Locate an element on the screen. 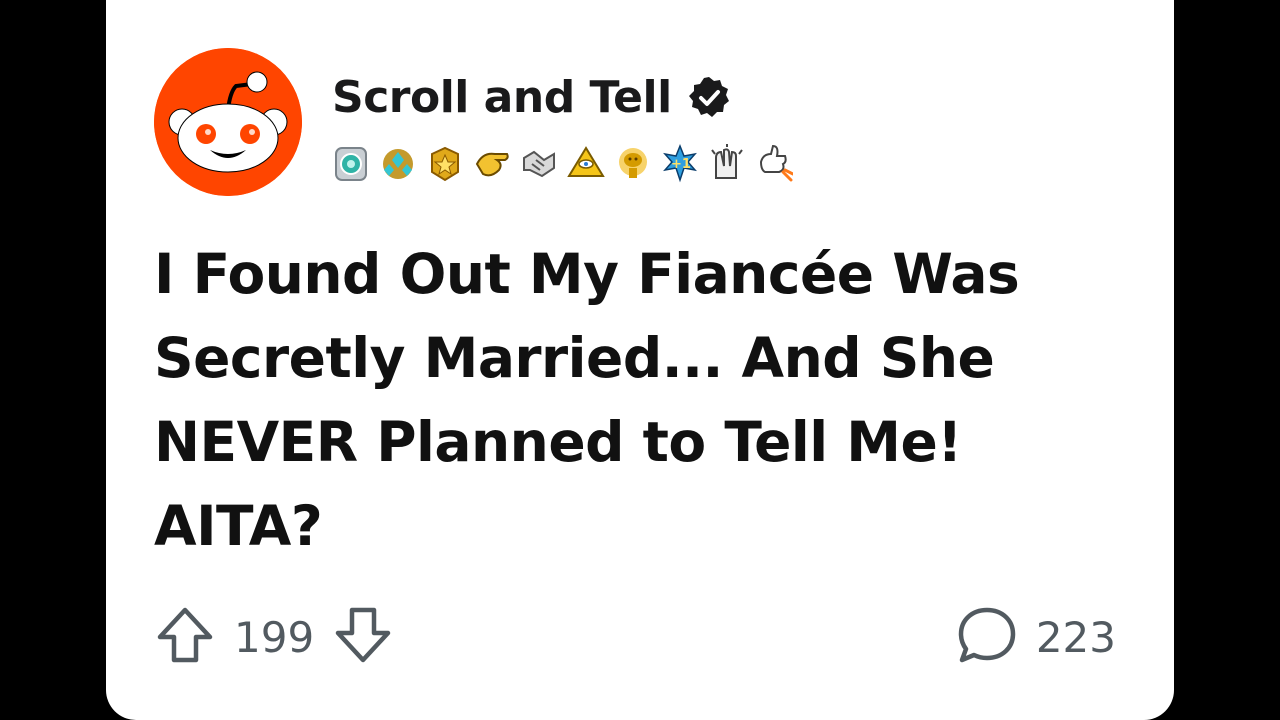 The image size is (1280, 720). rocket-like-award-icon is located at coordinates (775, 163).